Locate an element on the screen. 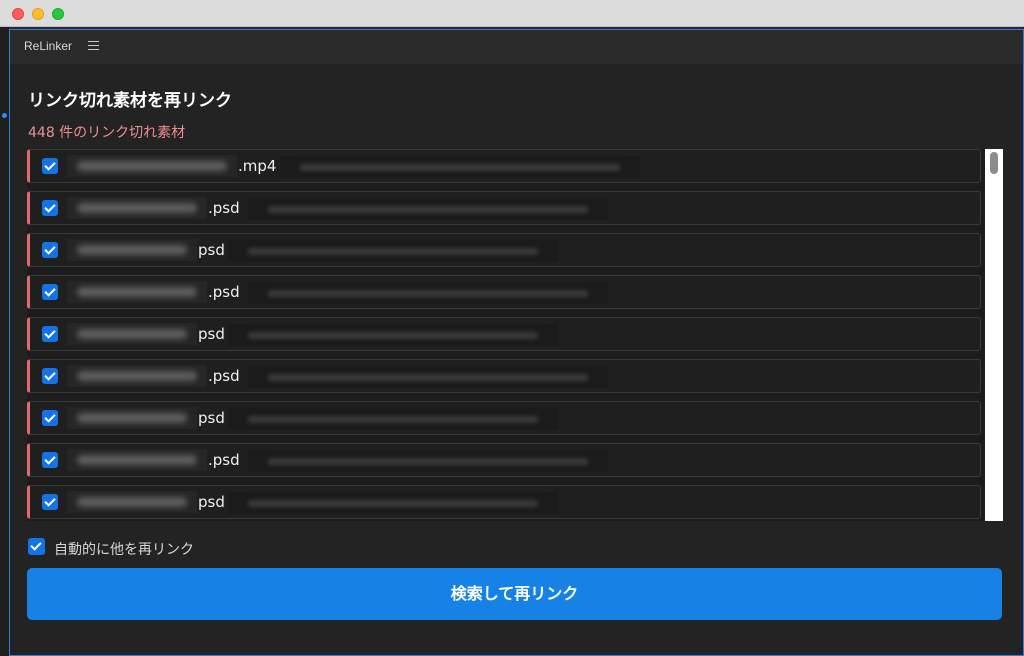  blue-indicator-icon is located at coordinates (4, 115).